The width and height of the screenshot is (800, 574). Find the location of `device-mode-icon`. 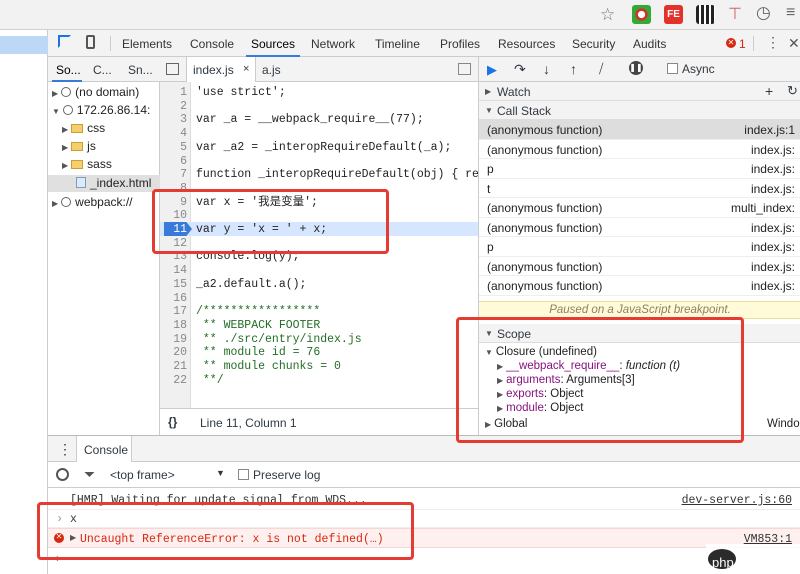

device-mode-icon is located at coordinates (90, 42).